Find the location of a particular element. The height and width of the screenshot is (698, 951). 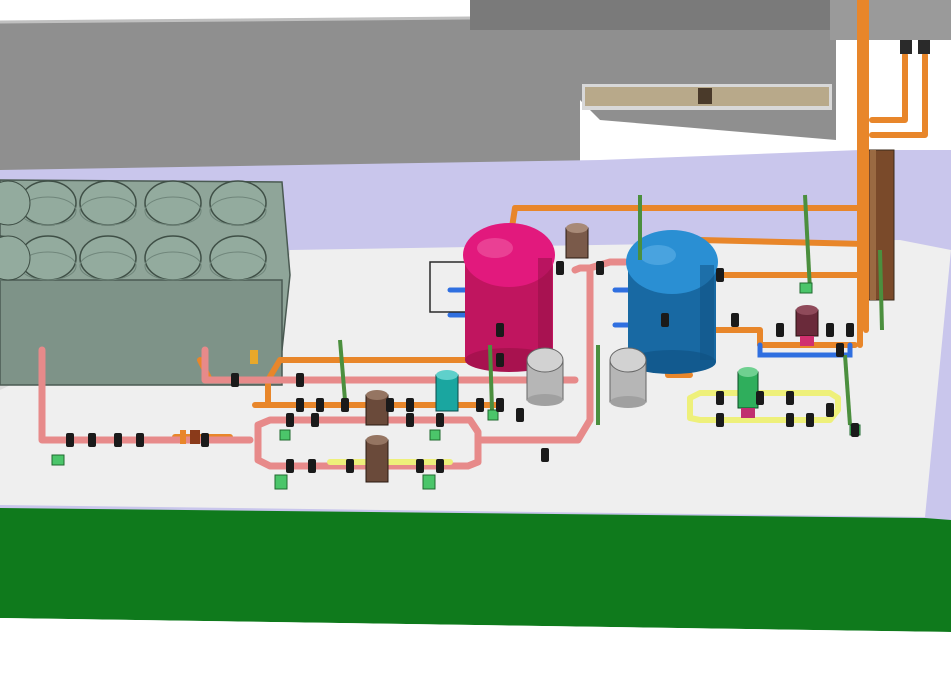

pump-brown-lower is located at coordinates (377, 459).